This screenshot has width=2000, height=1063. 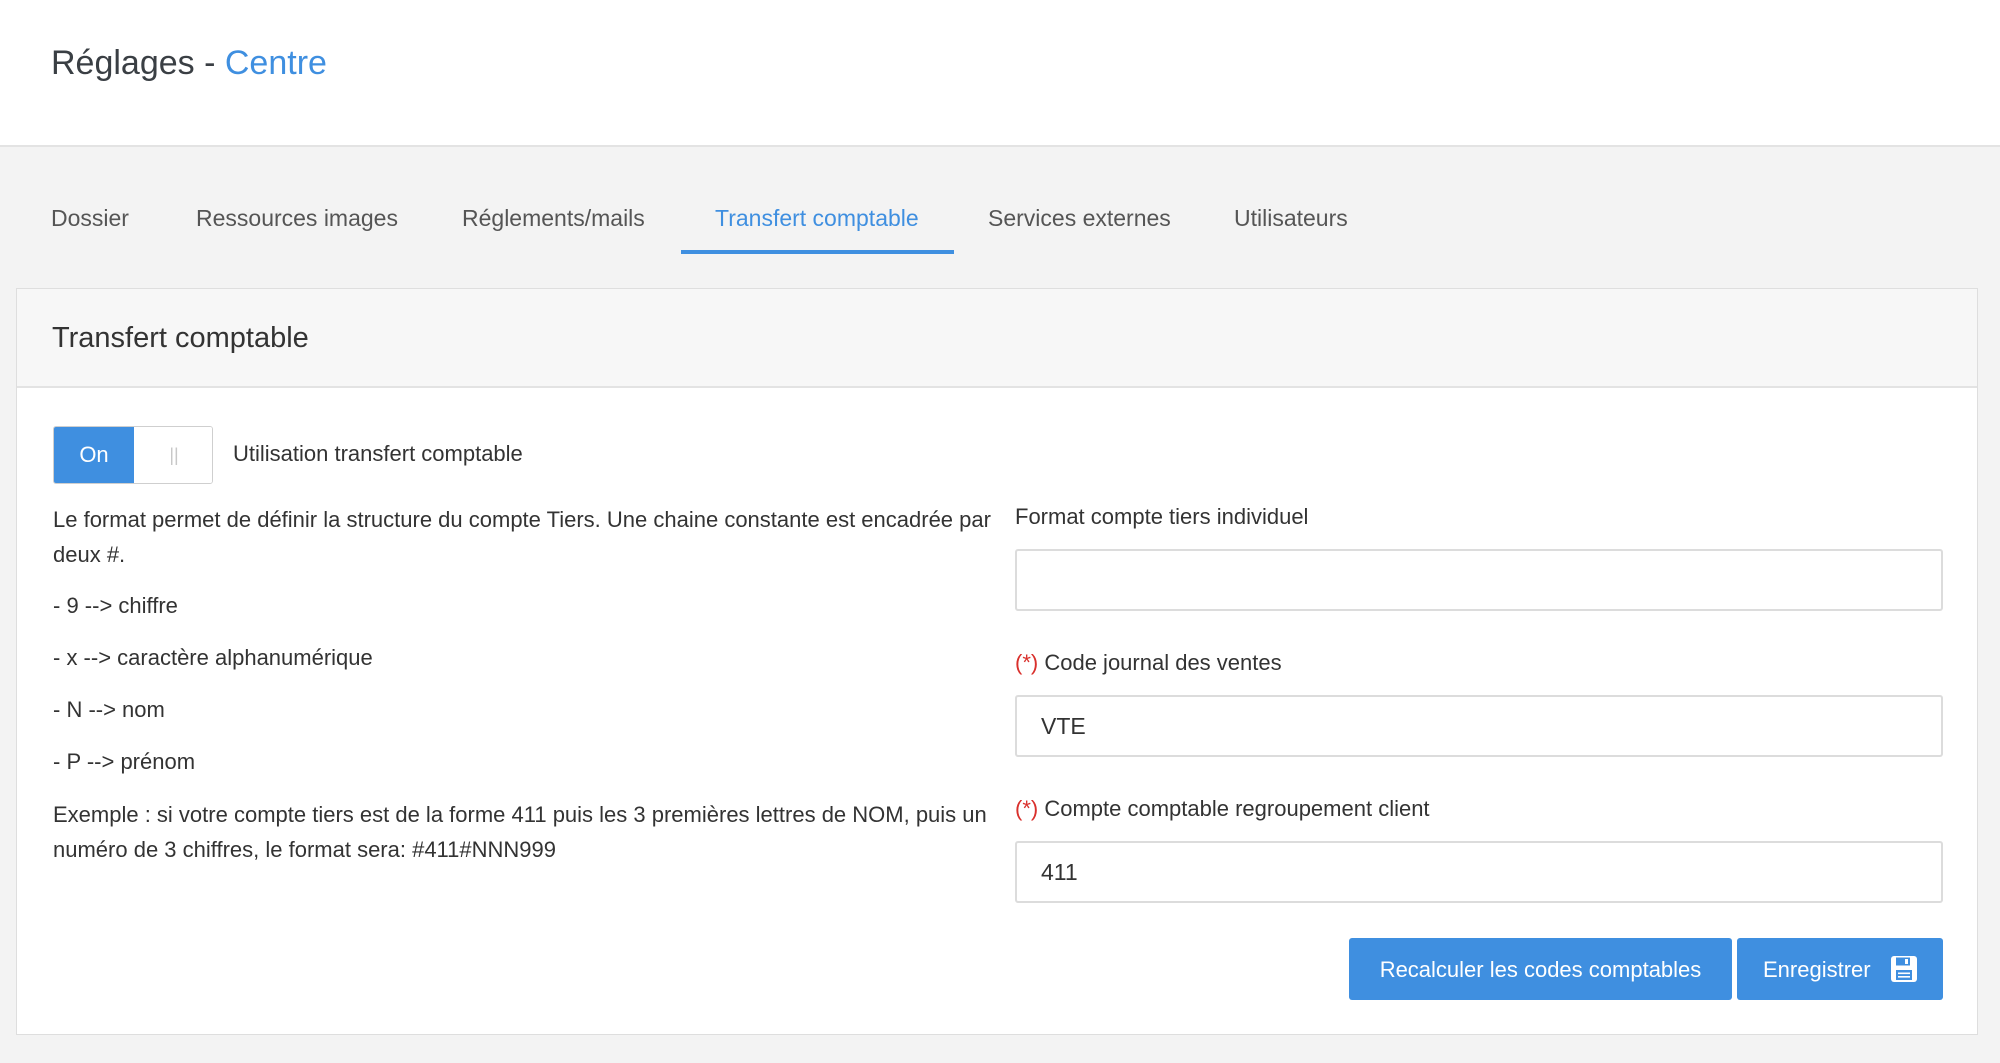 I want to click on compte-regroupement-label-text: Compte comptable regroupement client, so click(x=1237, y=808).